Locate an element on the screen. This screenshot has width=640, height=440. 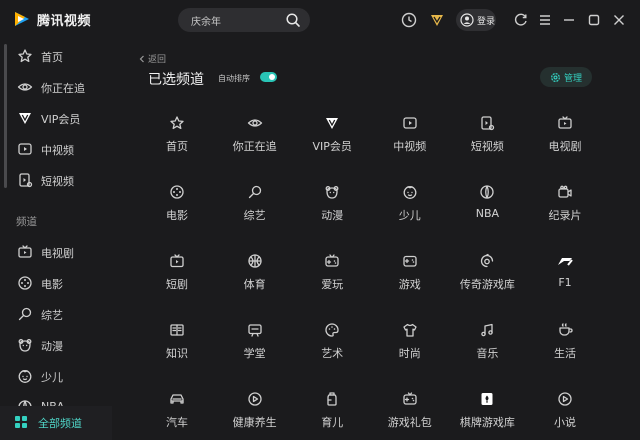
app-logo: 腾讯视频 is located at coordinates (51, 19).